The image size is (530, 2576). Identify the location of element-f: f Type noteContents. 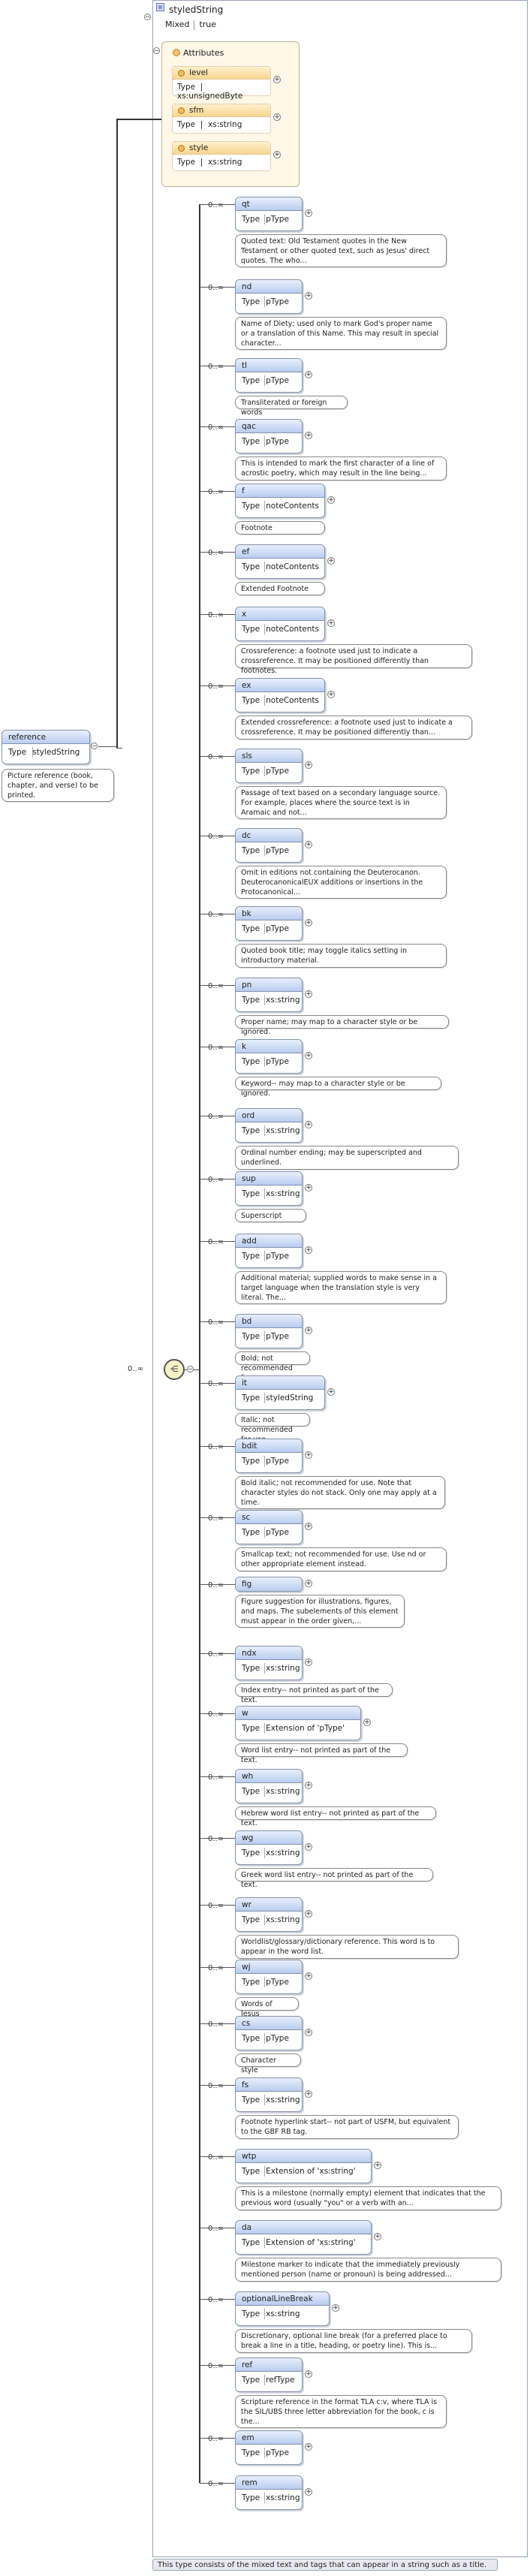
(280, 501).